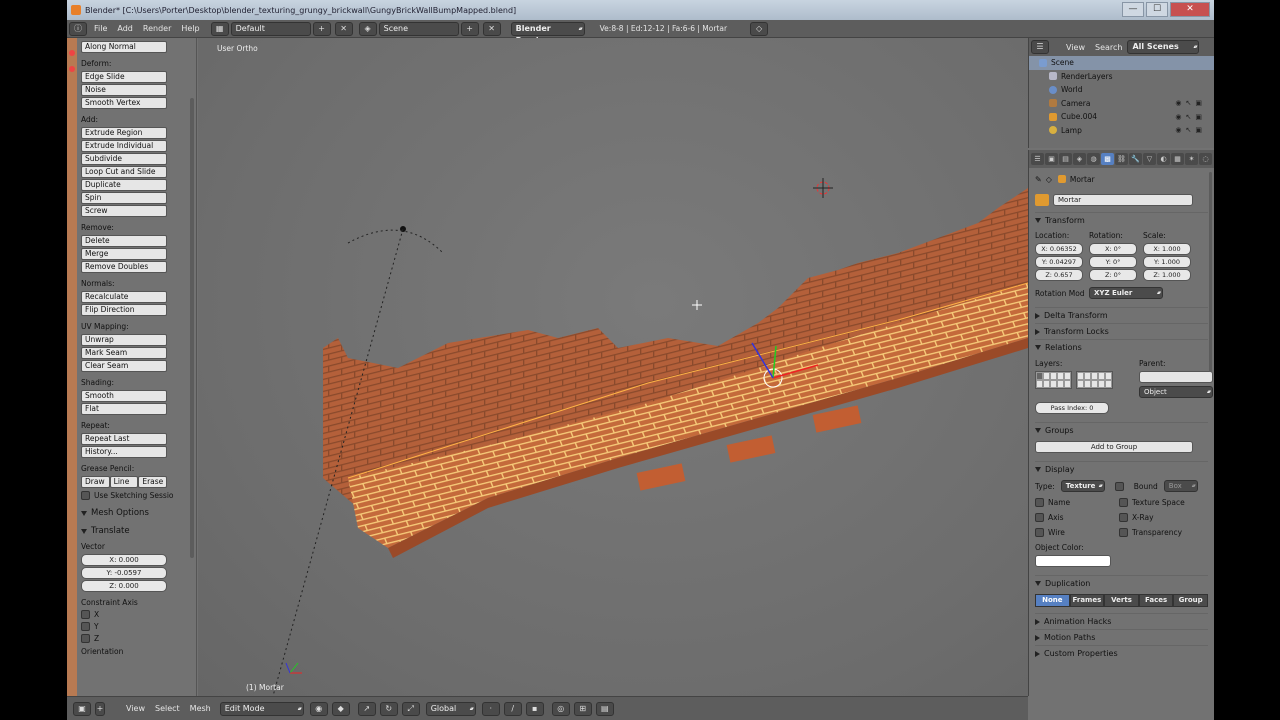 The image size is (1280, 720). I want to click on render-layers-tab-icon: ▤, so click(1065, 159).